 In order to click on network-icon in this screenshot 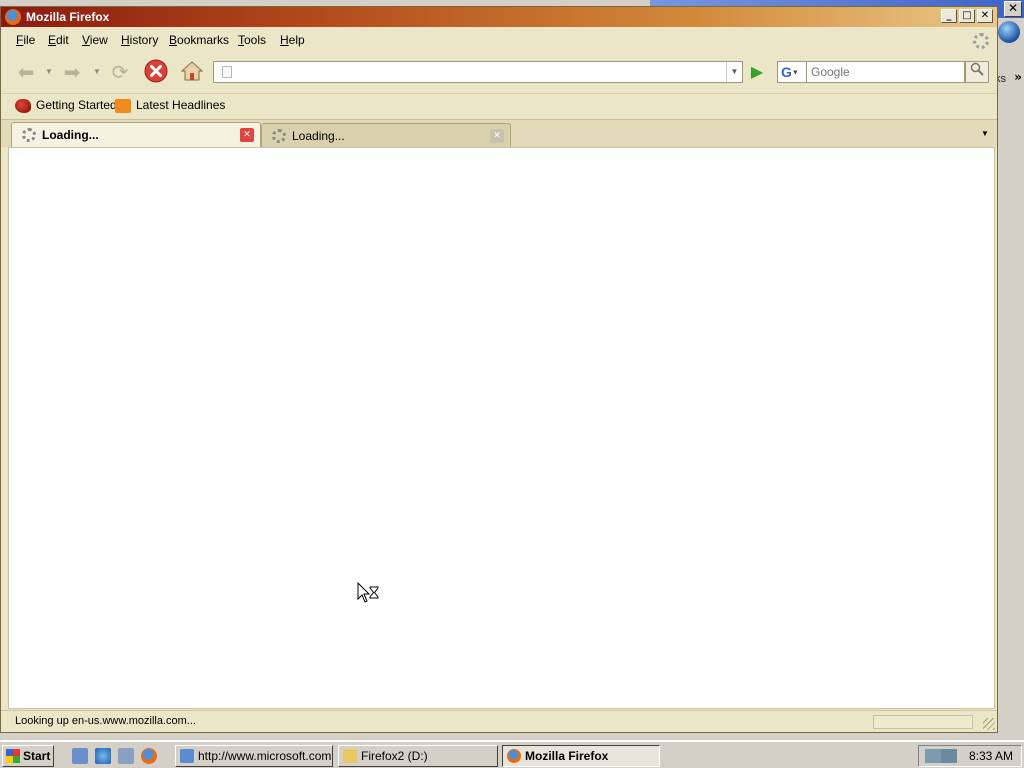, I will do `click(126, 756)`.